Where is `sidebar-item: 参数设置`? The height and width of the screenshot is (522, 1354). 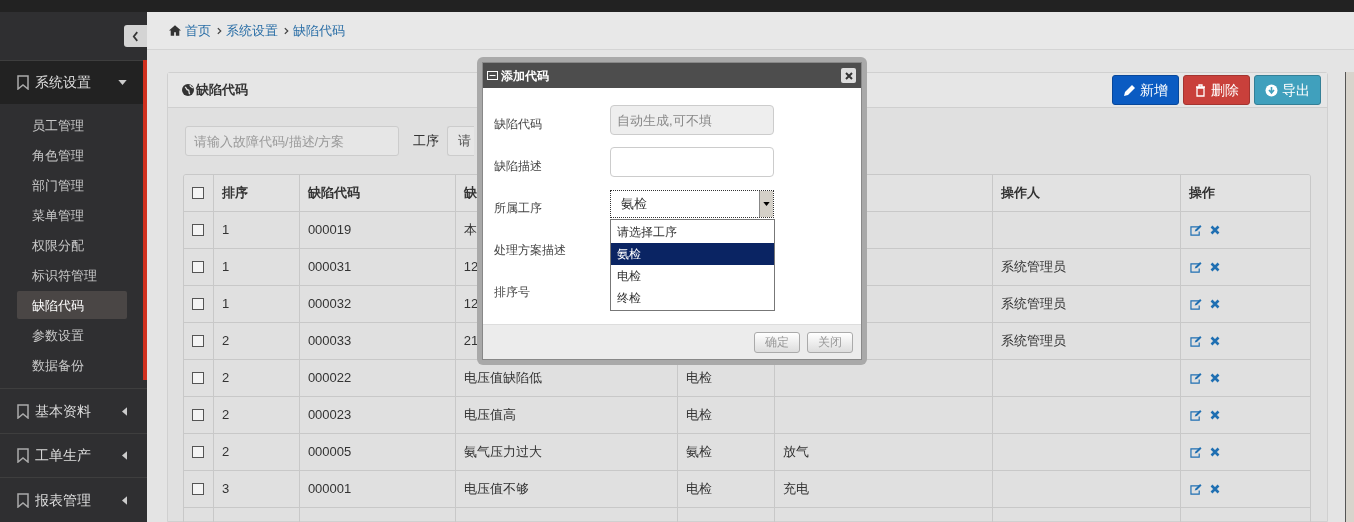
sidebar-item: 参数设置 is located at coordinates (72, 335).